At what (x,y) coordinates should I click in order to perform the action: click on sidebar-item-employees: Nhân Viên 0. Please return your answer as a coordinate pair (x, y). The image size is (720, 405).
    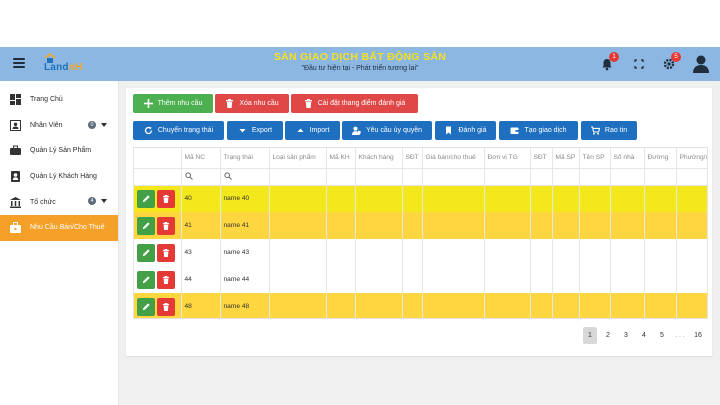
    Looking at the image, I should click on (59, 126).